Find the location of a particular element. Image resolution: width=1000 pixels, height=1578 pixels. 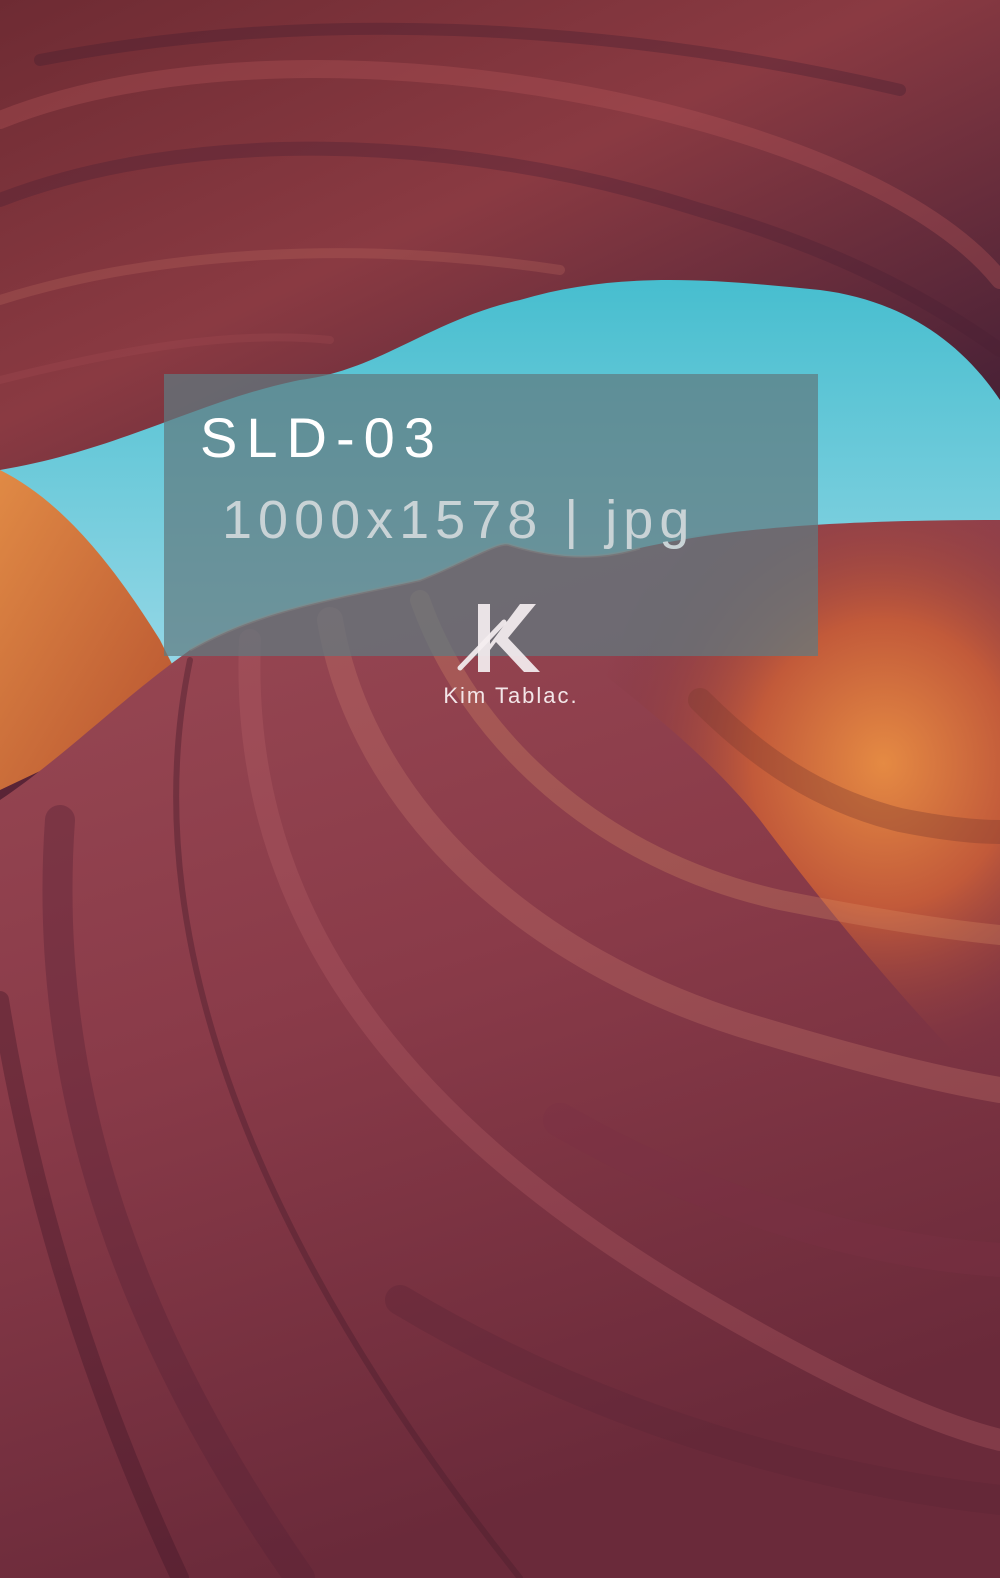

logo-name: Kim Tablac. is located at coordinates (511, 695).